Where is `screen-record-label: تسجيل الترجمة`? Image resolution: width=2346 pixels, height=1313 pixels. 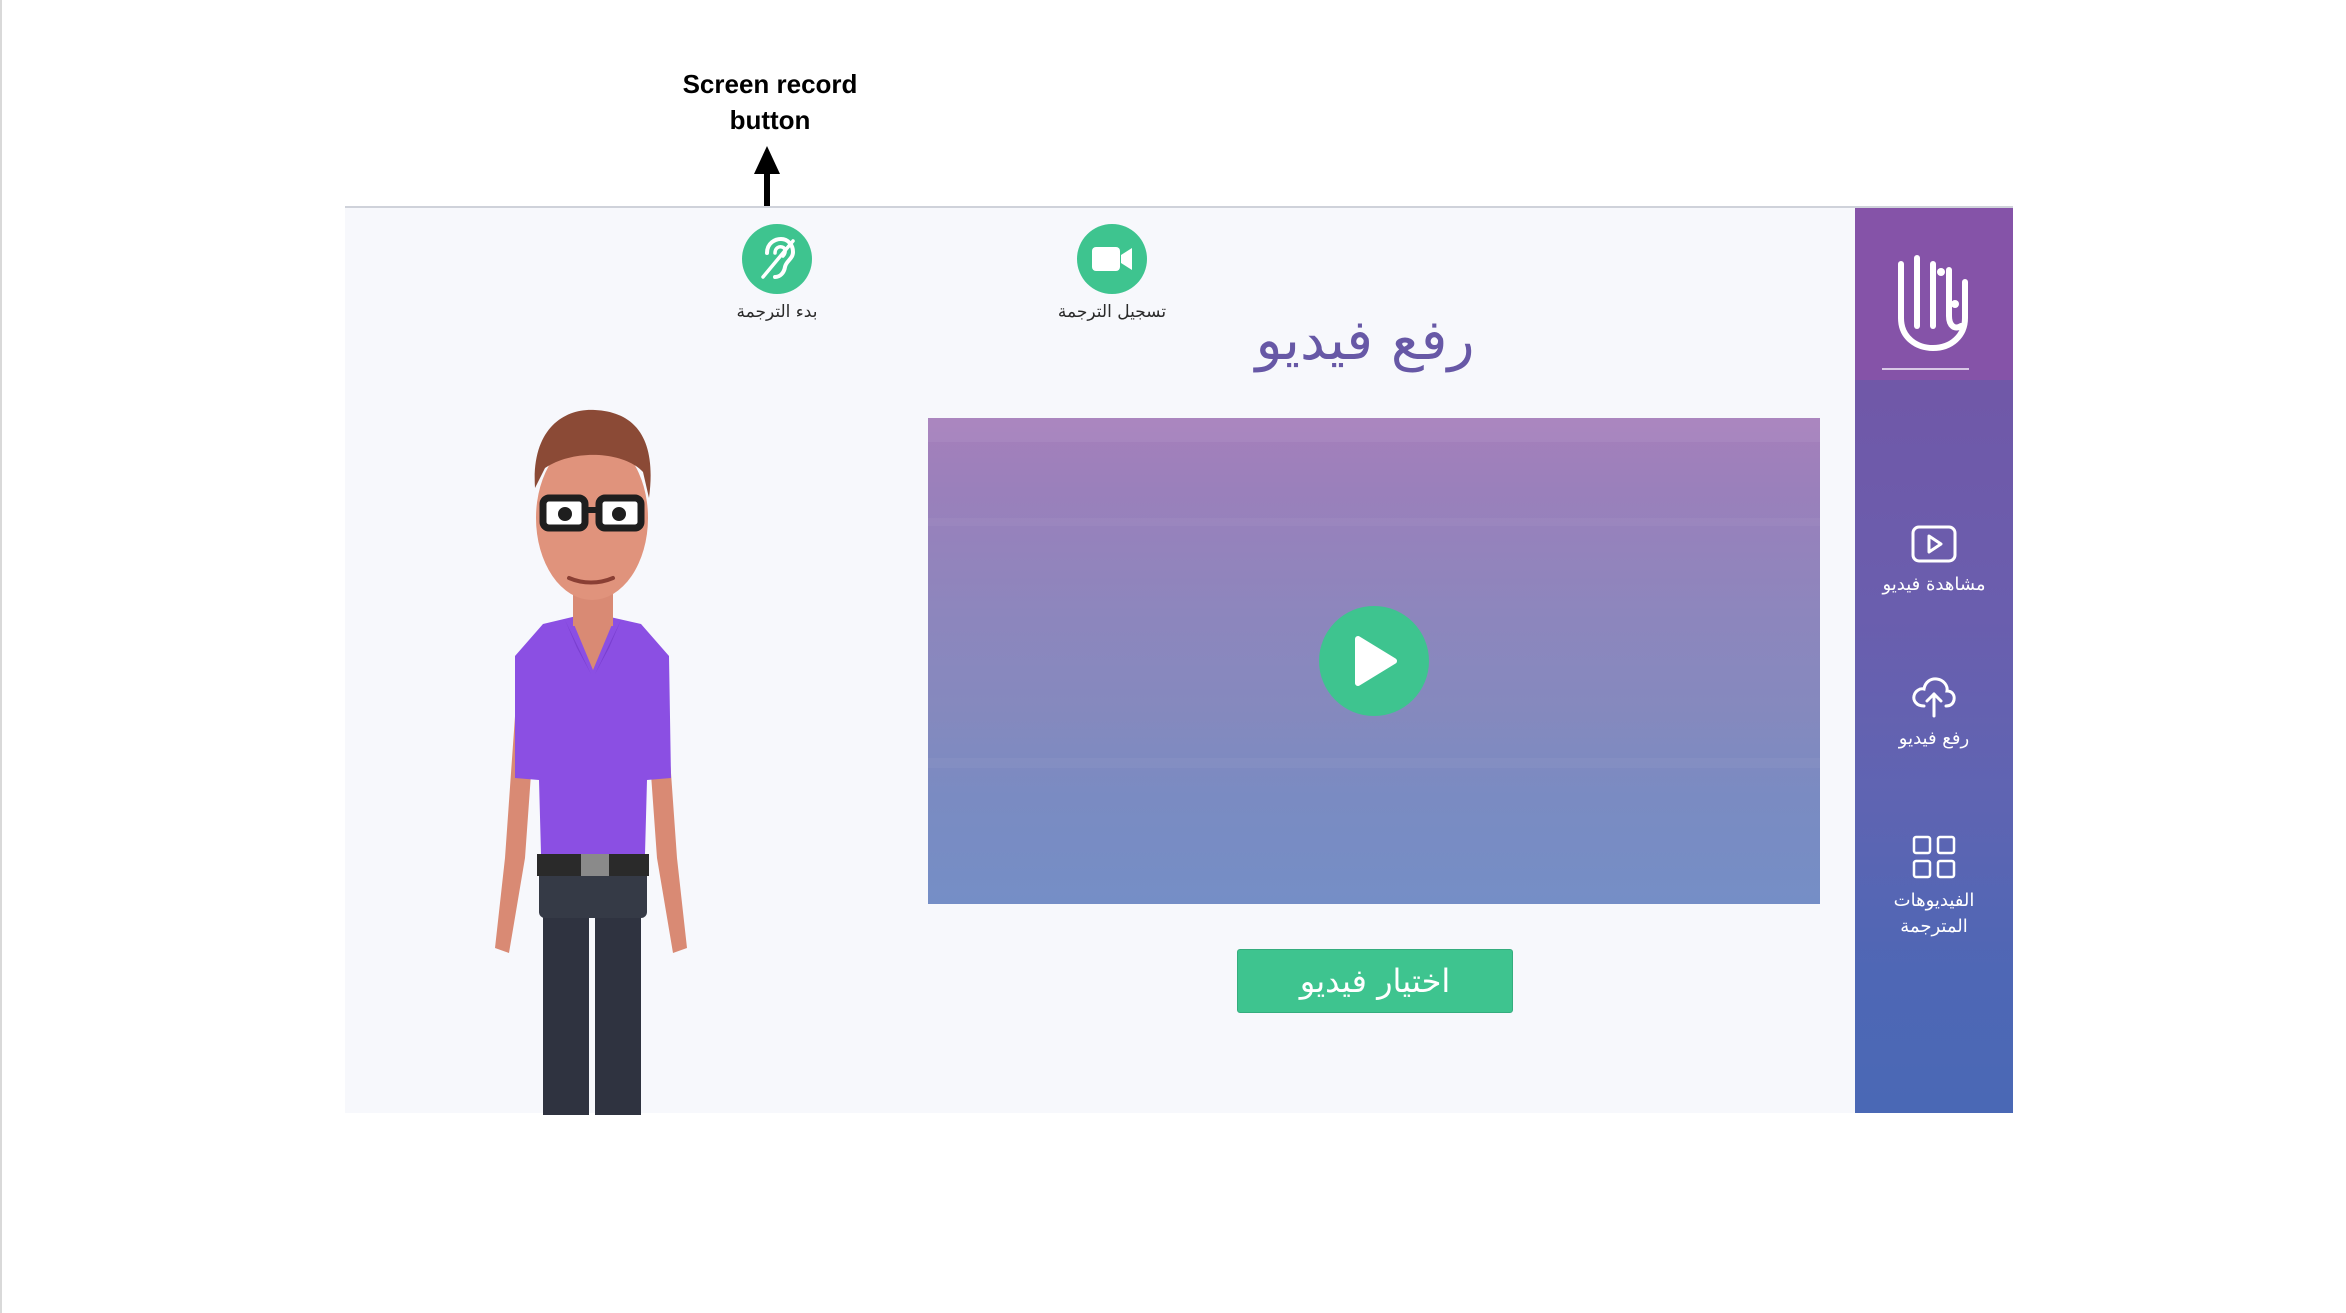 screen-record-label: تسجيل الترجمة is located at coordinates (1112, 312).